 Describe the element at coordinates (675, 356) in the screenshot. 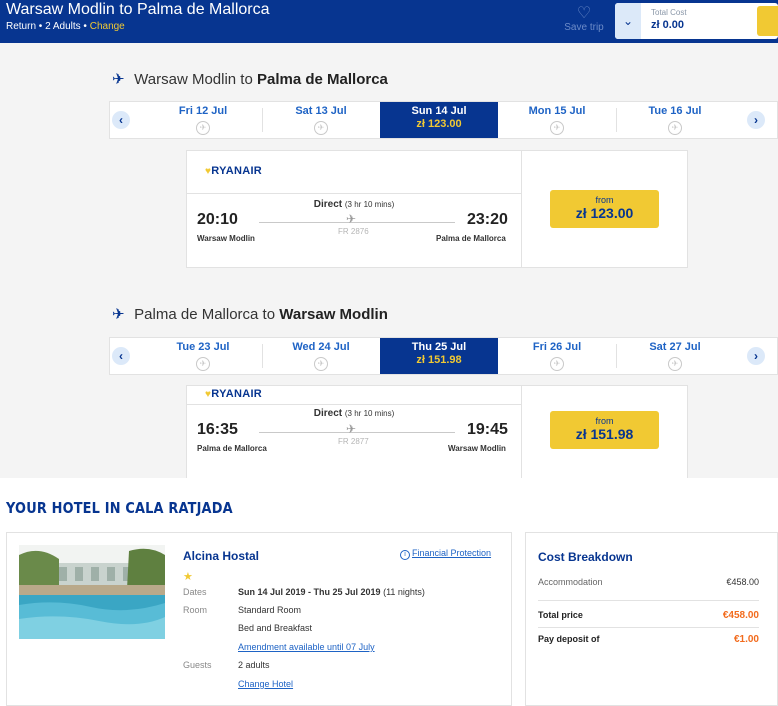

I see `date-option: Sat 27 Jul ✈` at that location.